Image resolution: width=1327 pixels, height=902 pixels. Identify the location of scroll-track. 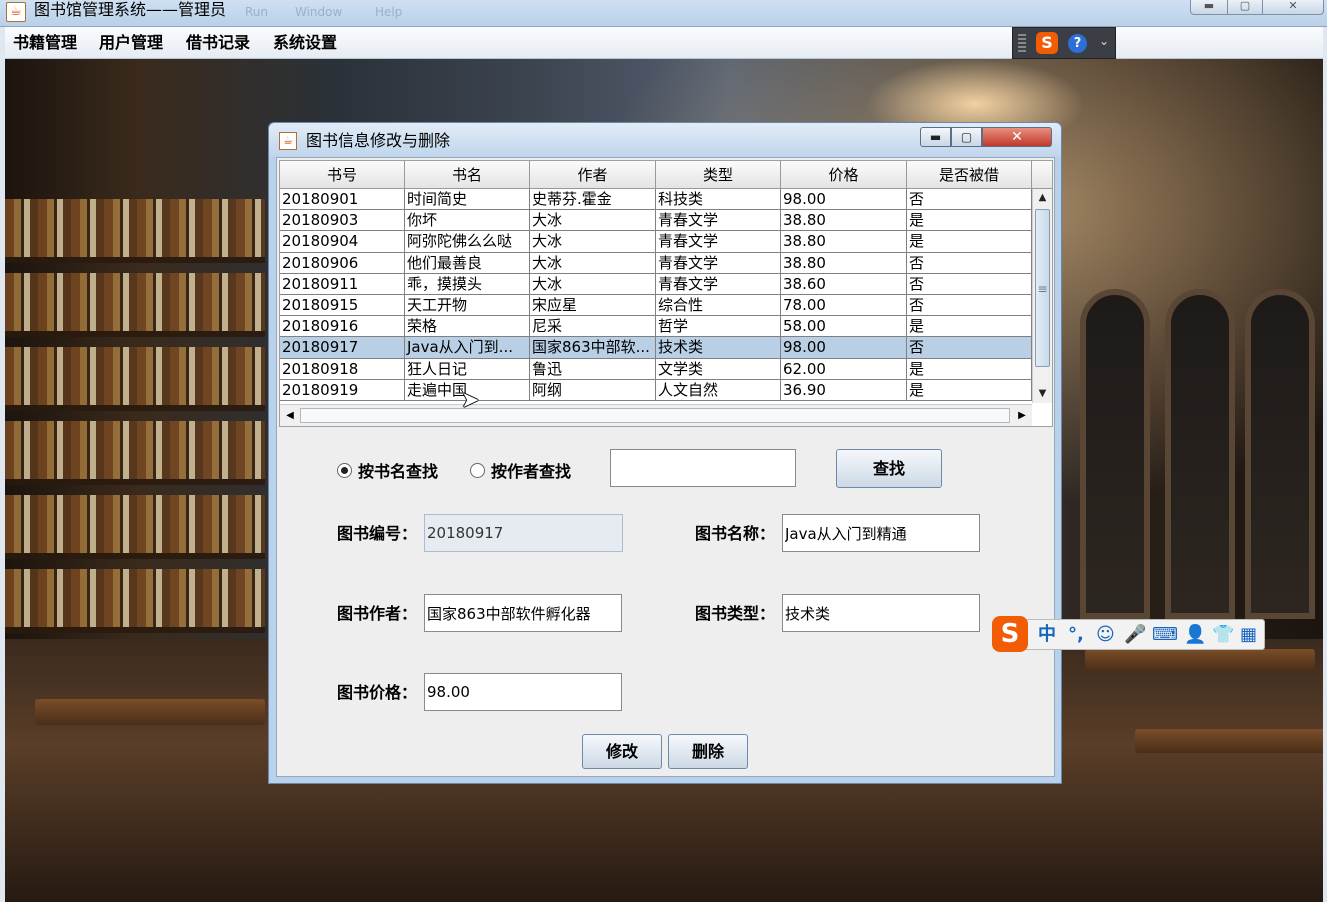
(655, 415).